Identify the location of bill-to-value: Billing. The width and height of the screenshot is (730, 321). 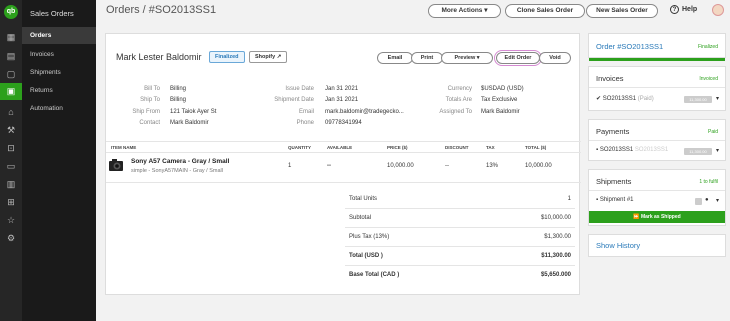
(178, 89).